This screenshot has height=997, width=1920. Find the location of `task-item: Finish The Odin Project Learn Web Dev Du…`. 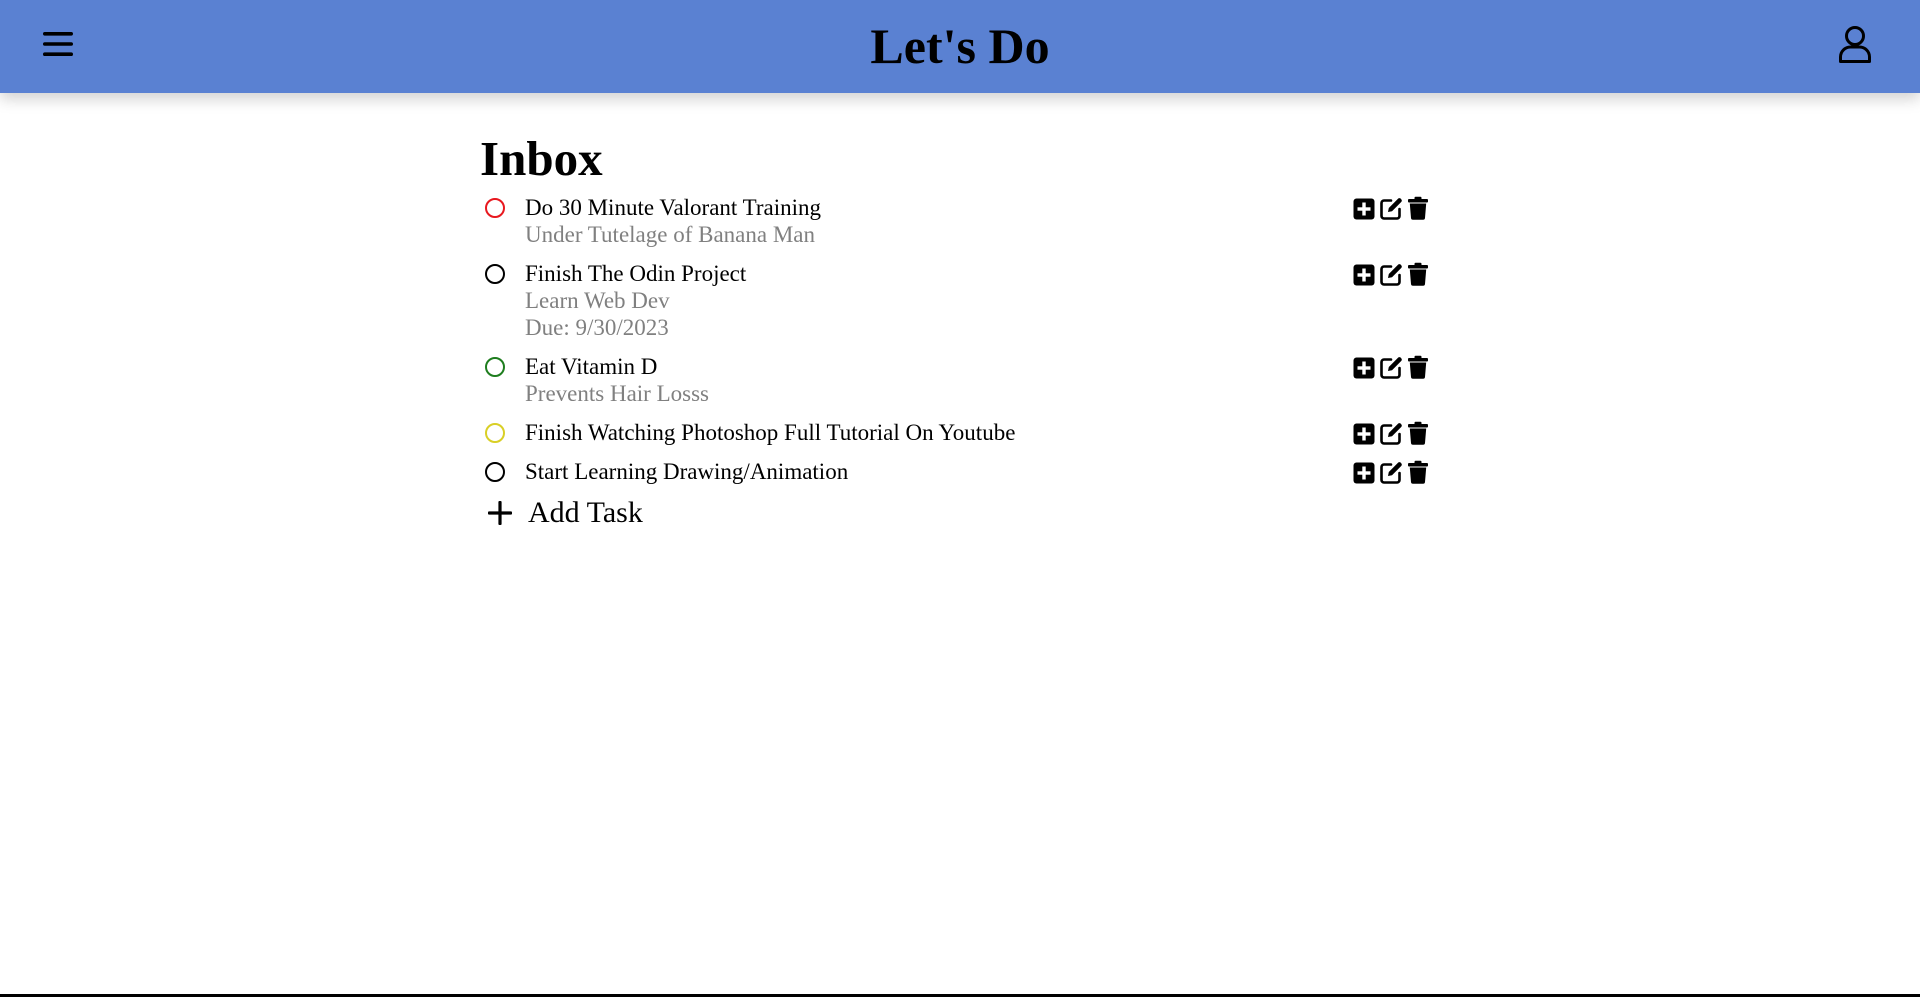

task-item: Finish The Odin Project Learn Web Dev Du… is located at coordinates (960, 306).